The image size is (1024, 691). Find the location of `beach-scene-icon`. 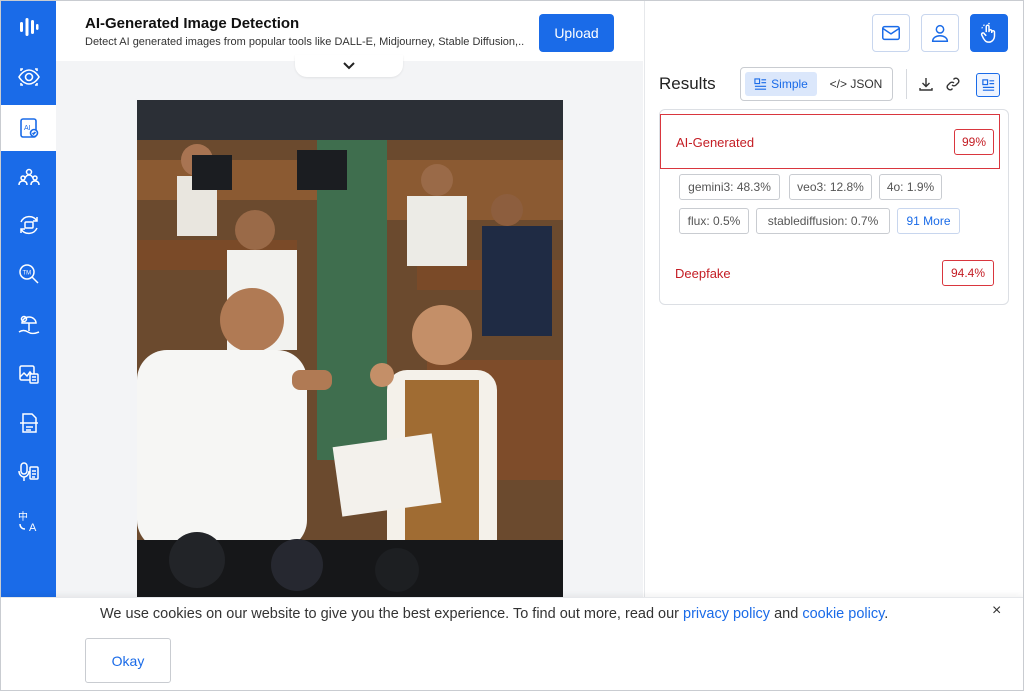

beach-scene-icon is located at coordinates (28, 325).